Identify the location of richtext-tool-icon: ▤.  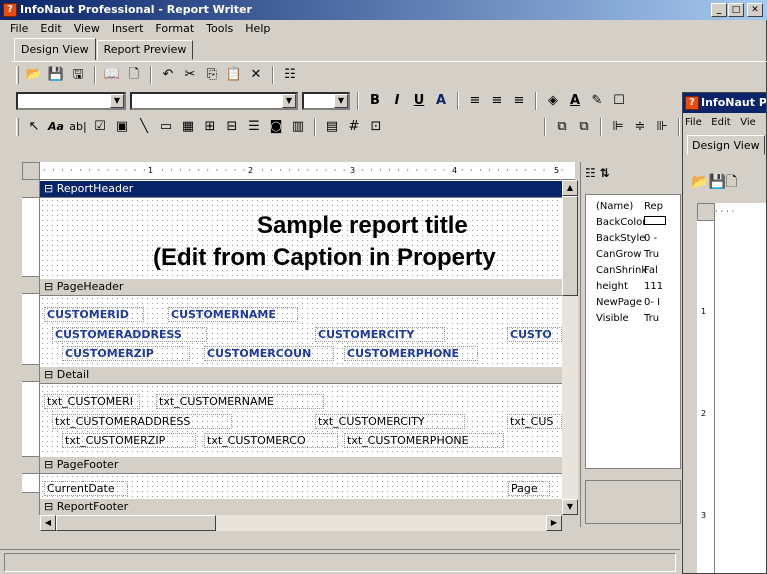
(332, 127).